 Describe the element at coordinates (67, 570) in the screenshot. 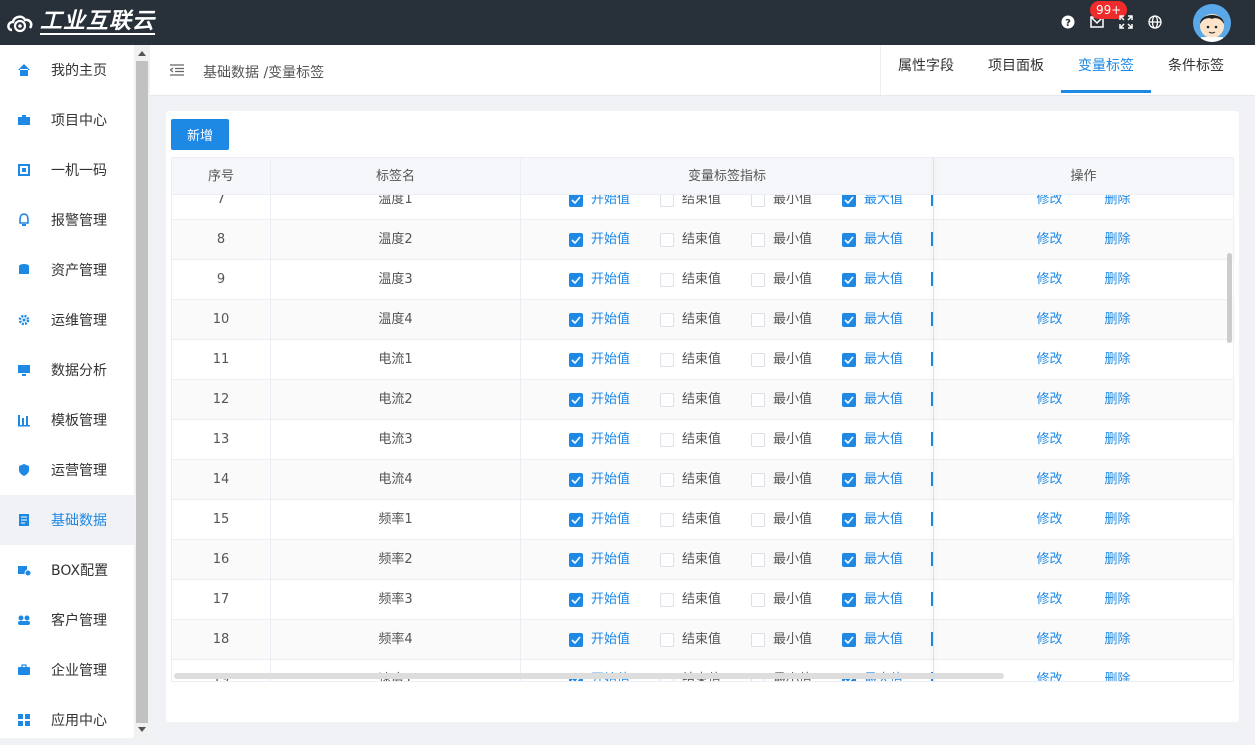

I see `sidebar-item-10: BOX配置` at that location.